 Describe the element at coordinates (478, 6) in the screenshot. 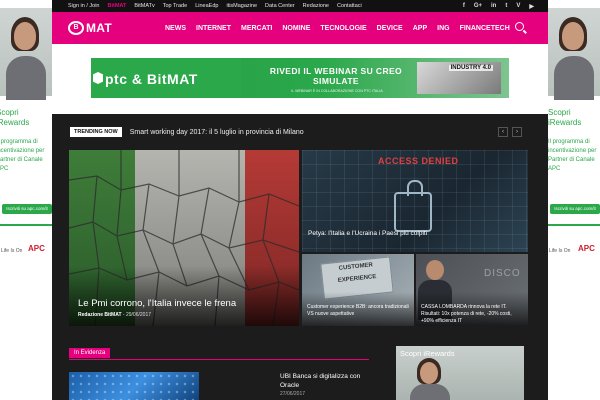

I see `google-plus-icon: G+` at that location.